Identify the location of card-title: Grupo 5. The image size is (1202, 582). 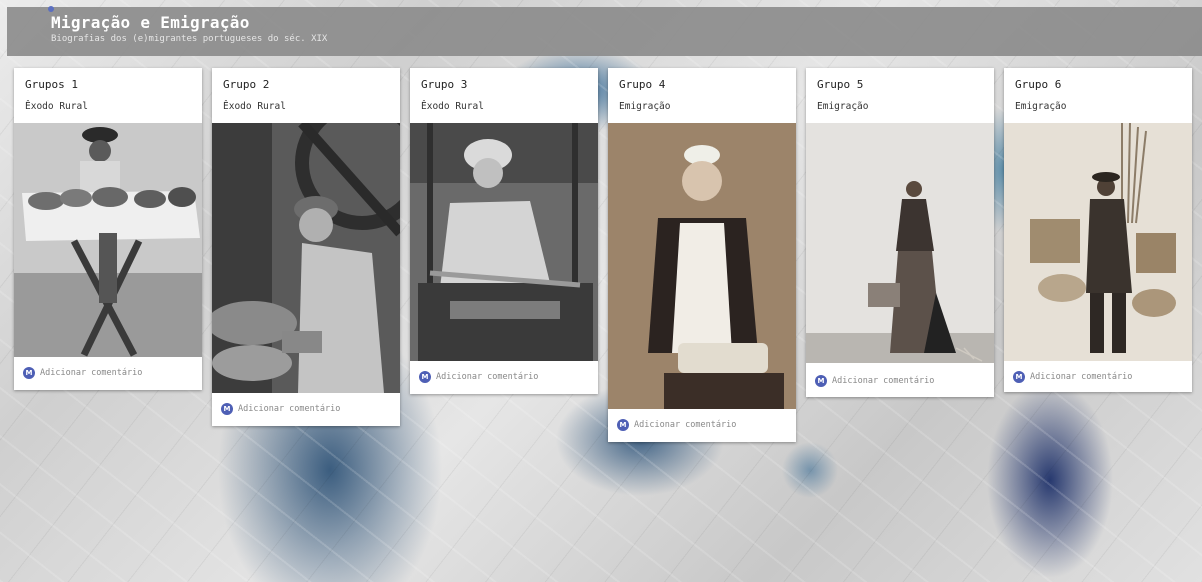
(840, 84).